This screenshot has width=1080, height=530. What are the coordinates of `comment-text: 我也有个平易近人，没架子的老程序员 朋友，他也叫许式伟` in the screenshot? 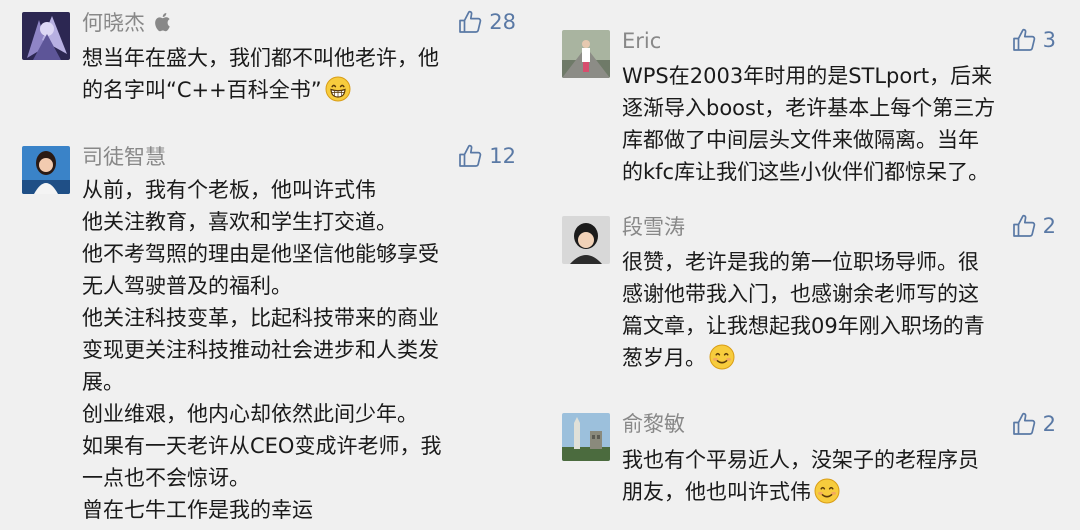 It's located at (800, 476).